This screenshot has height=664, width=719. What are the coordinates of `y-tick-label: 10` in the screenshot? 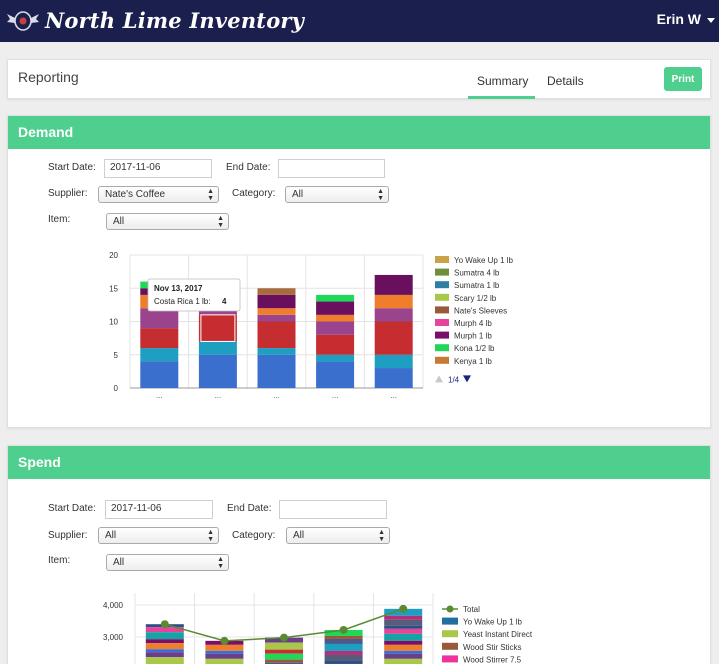 It's located at (113, 322).